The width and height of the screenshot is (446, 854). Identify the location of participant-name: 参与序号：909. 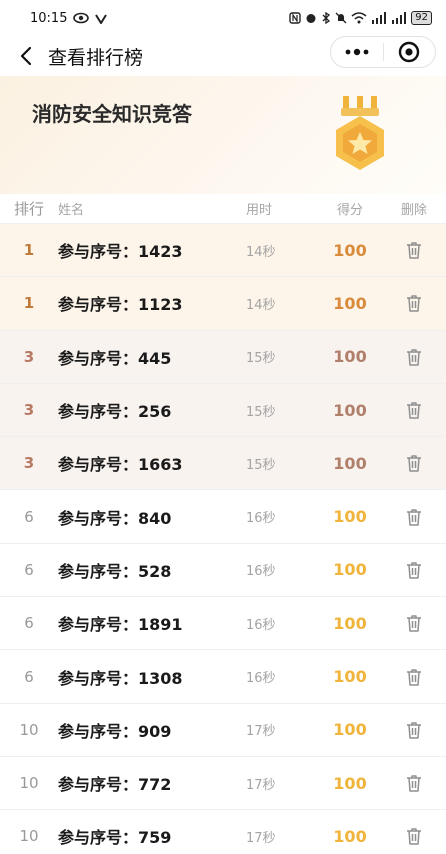
(115, 731).